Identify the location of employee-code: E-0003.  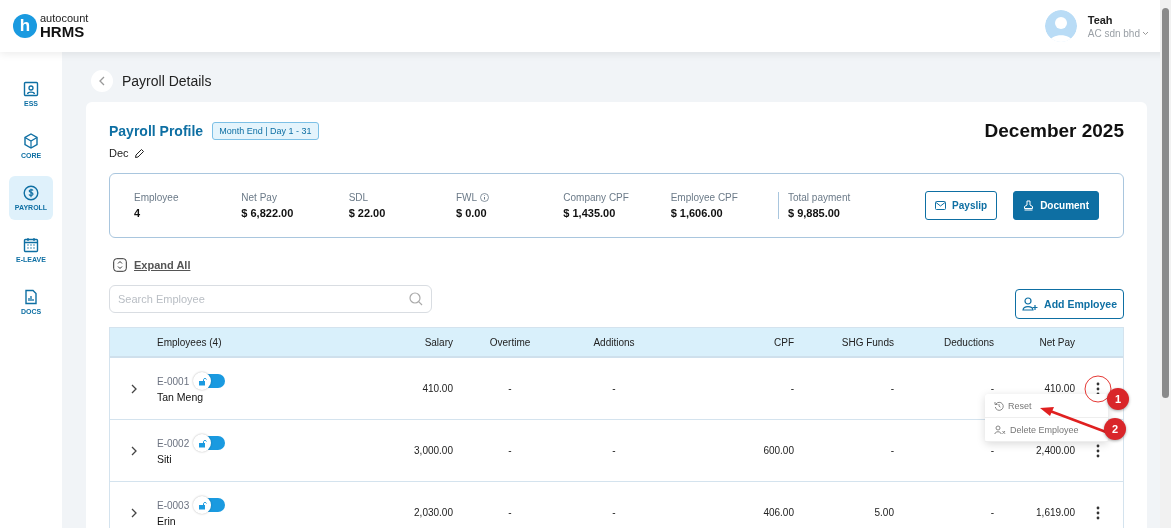
(173, 505).